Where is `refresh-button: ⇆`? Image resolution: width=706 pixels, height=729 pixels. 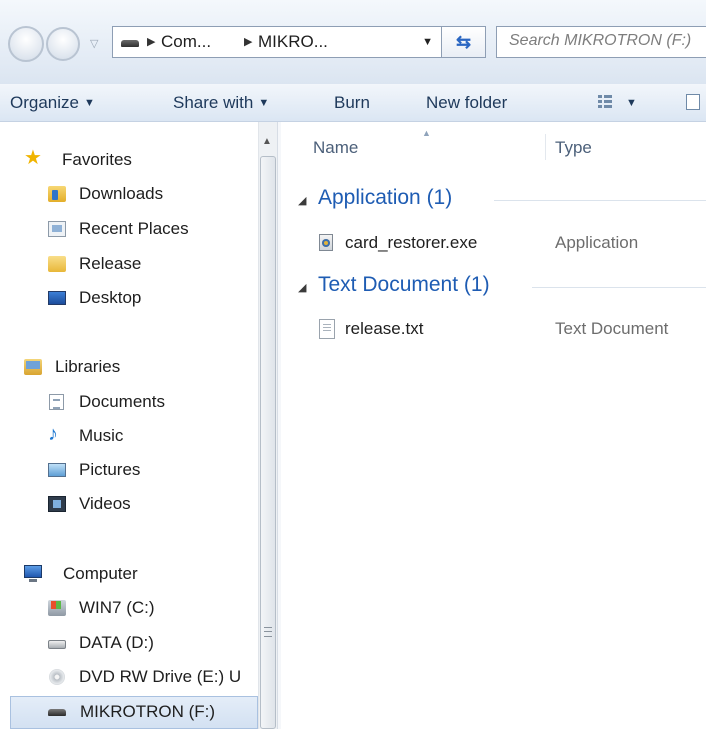 refresh-button: ⇆ is located at coordinates (464, 42).